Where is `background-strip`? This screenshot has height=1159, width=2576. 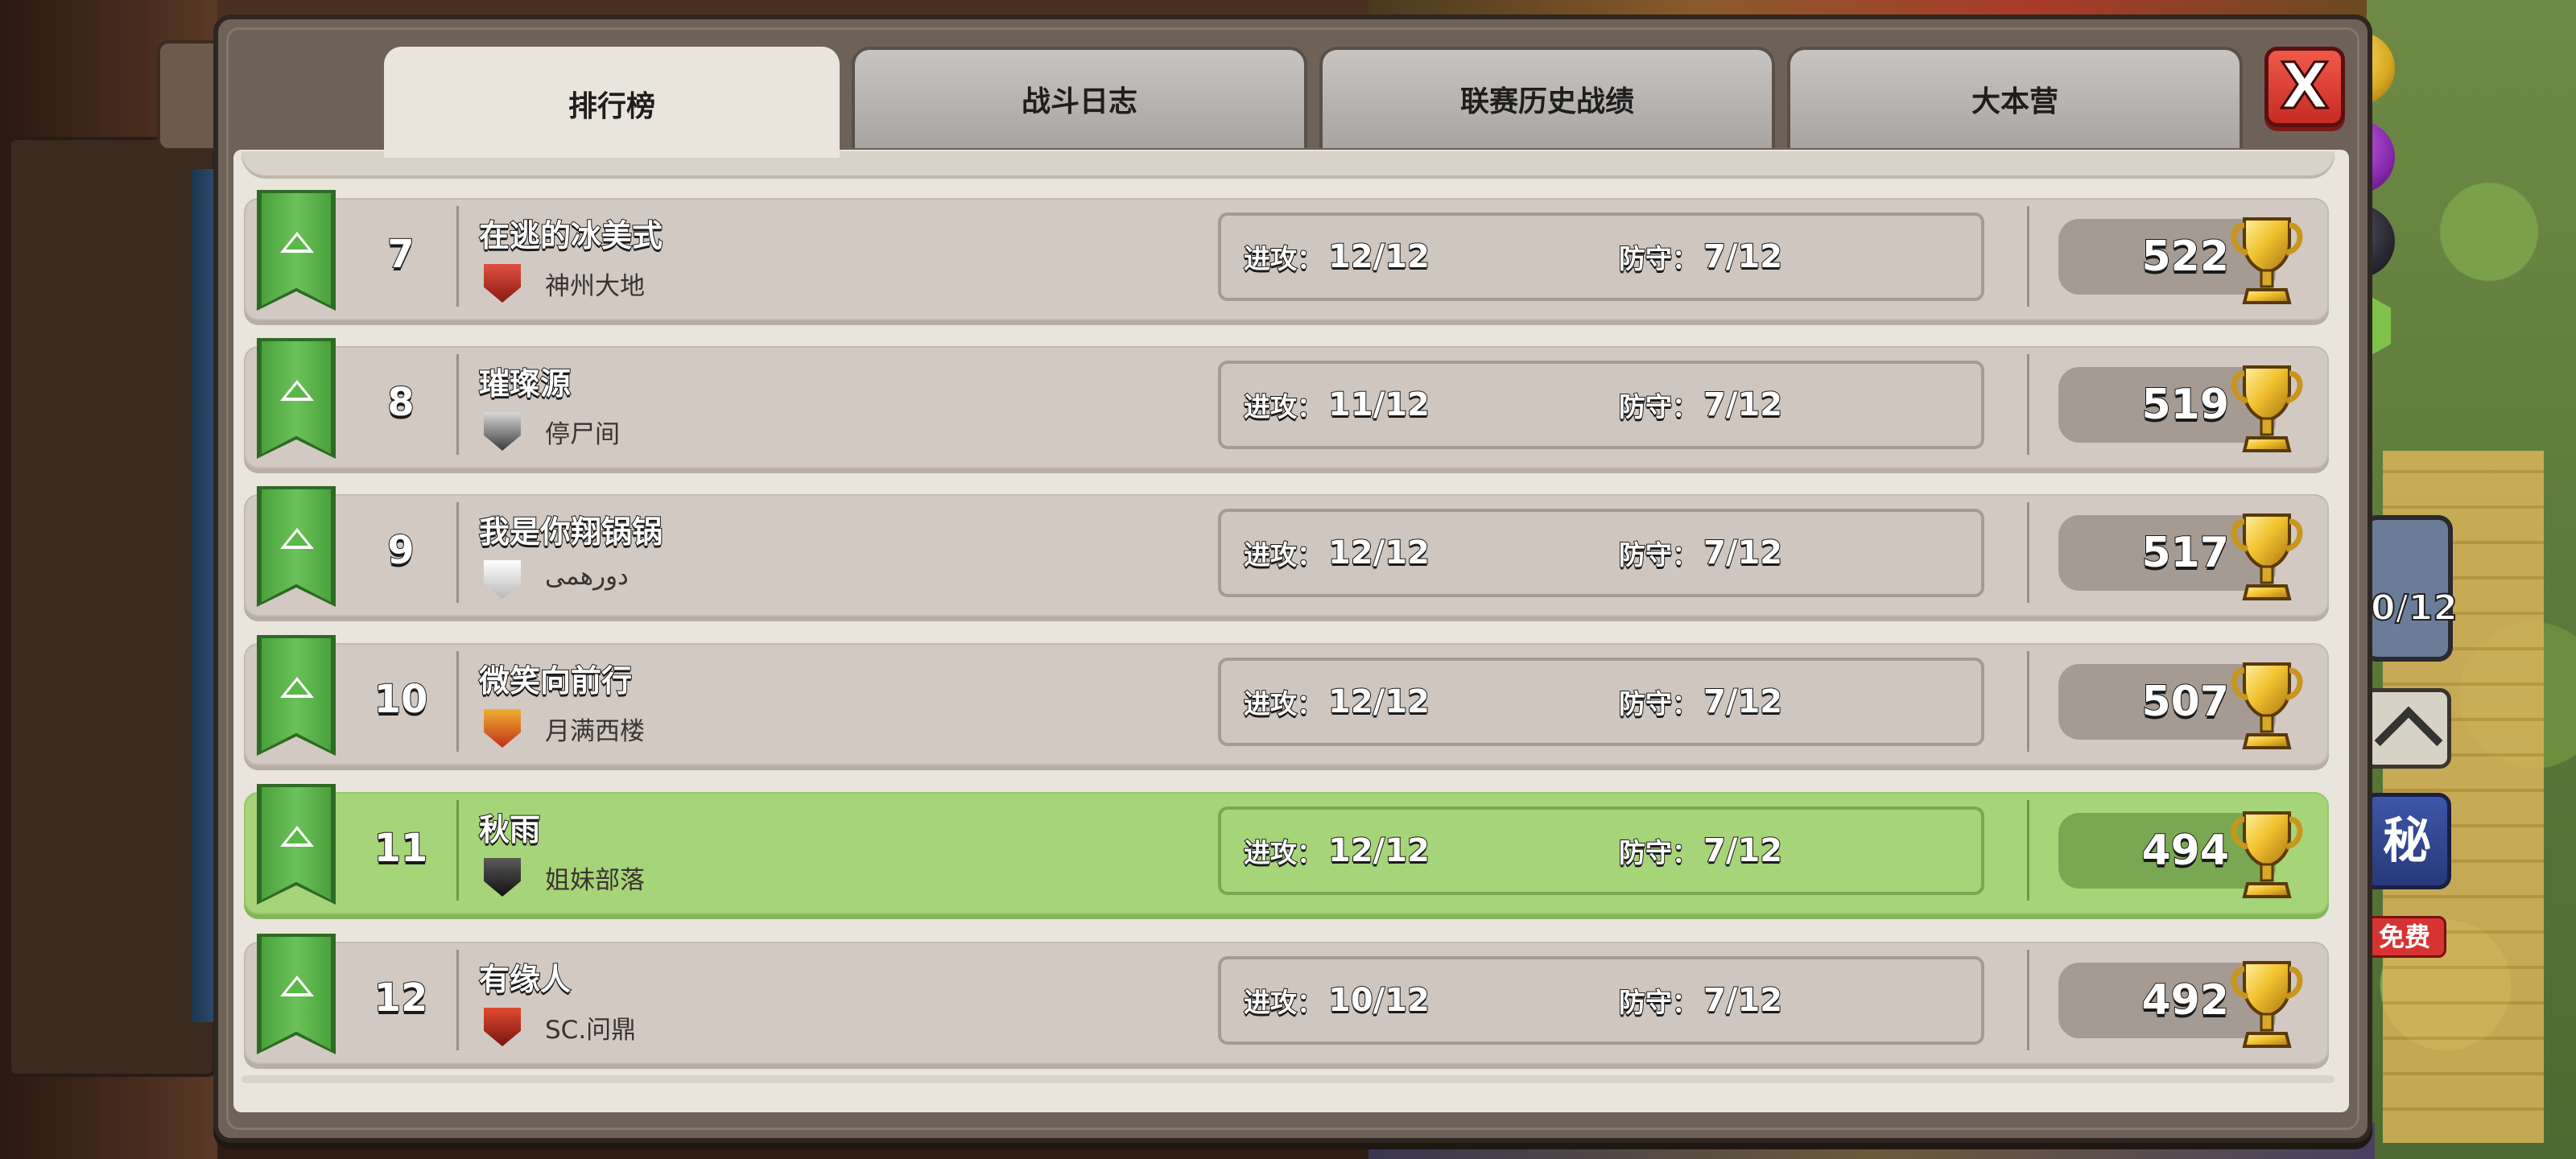
background-strip is located at coordinates (204, 595).